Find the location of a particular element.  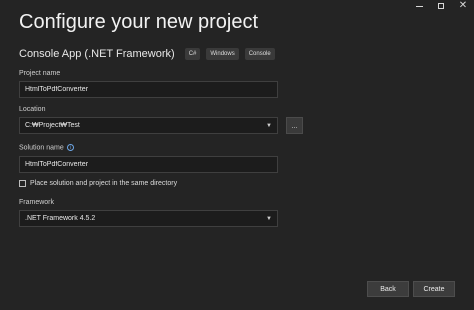

back-button-label: Back is located at coordinates (388, 289).